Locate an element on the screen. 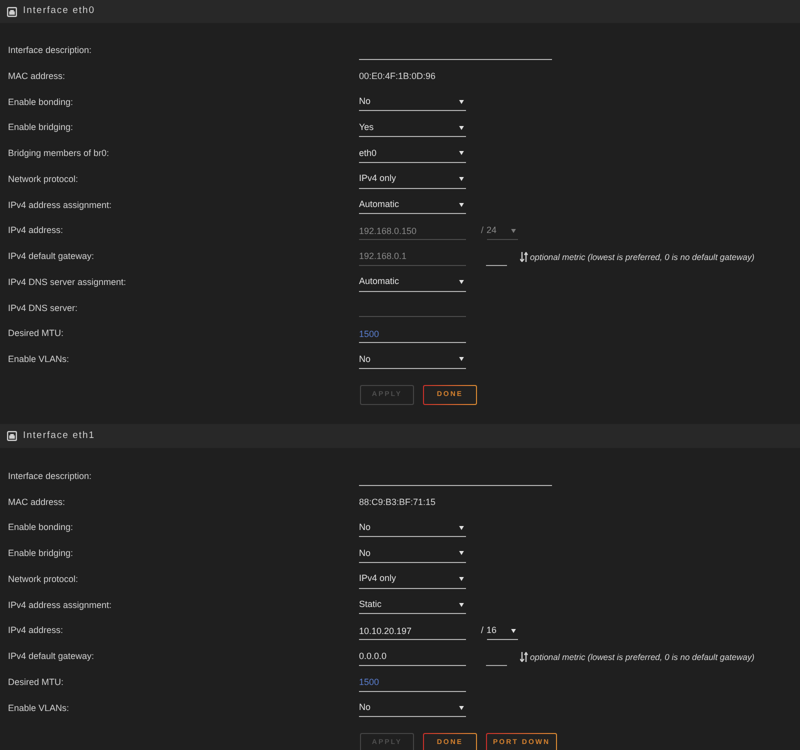 The height and width of the screenshot is (750, 800). field-value: 88:C9:B3:BF:71:15 is located at coordinates (397, 502).